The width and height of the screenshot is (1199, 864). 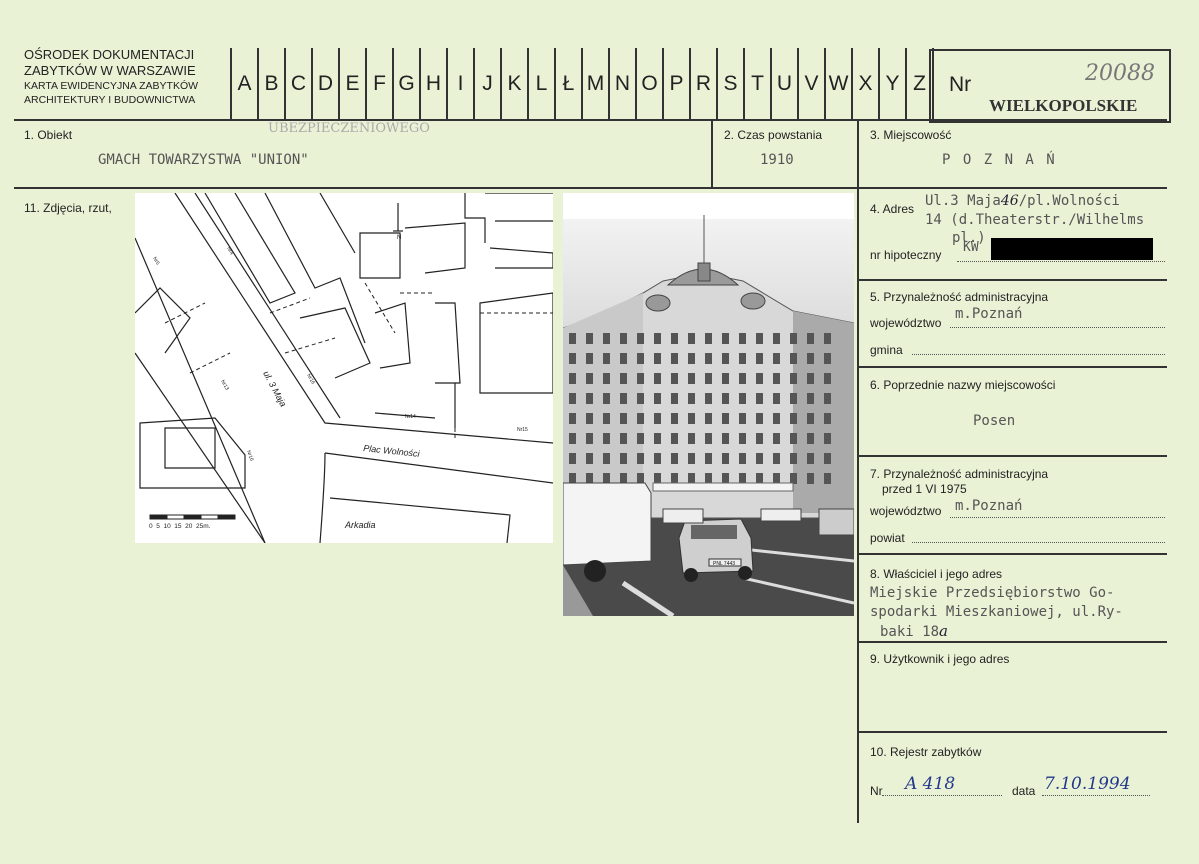 I want to click on hipoteczny-label: nr hipoteczny, so click(x=906, y=255).